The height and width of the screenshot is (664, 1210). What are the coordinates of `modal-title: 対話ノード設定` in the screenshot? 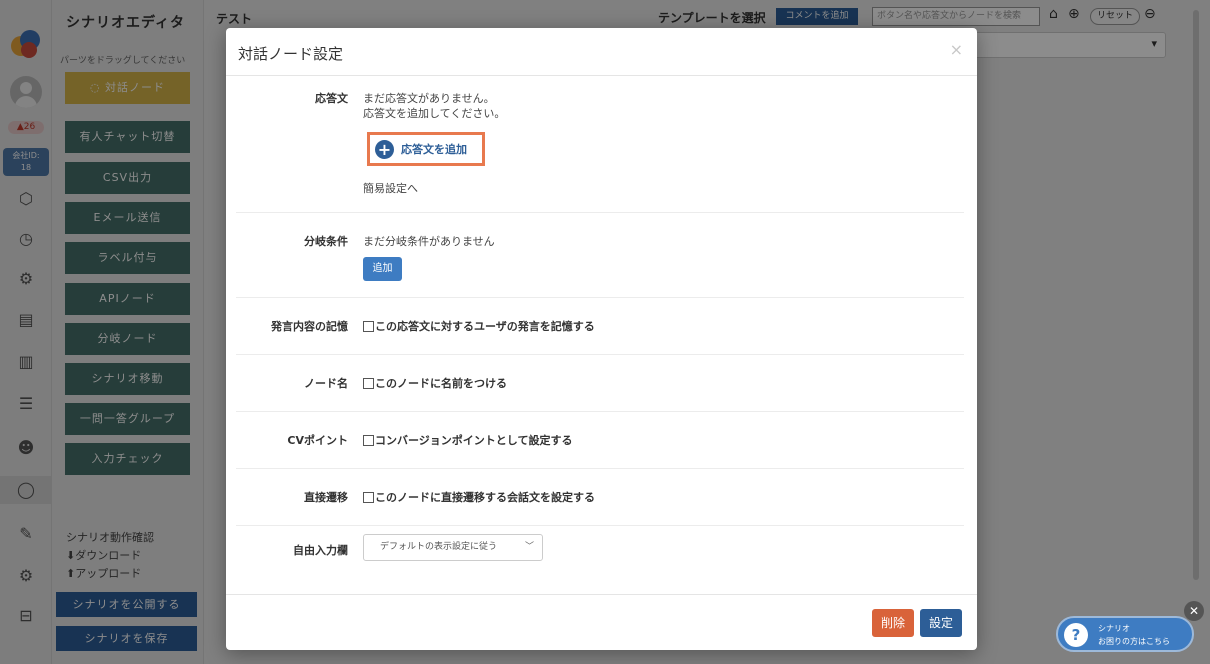 It's located at (291, 54).